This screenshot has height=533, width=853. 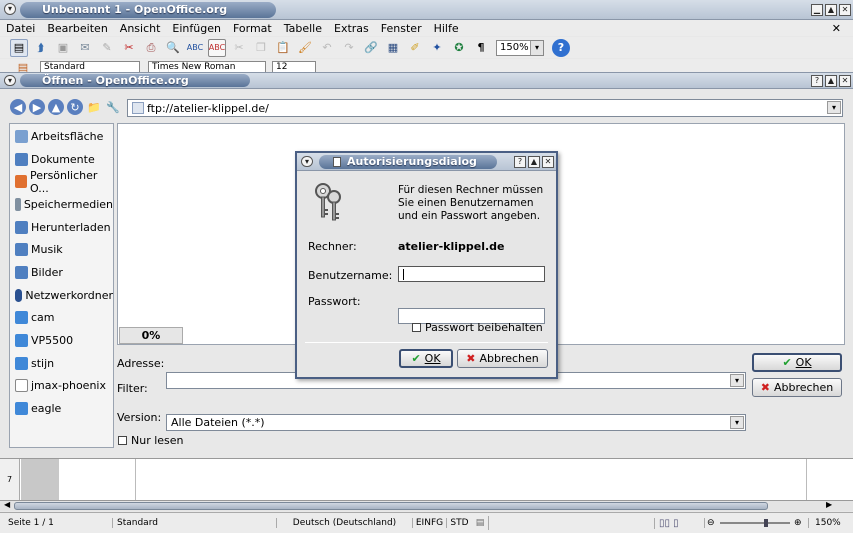 What do you see at coordinates (561, 47) in the screenshot?
I see `help-icon: ?` at bounding box center [561, 47].